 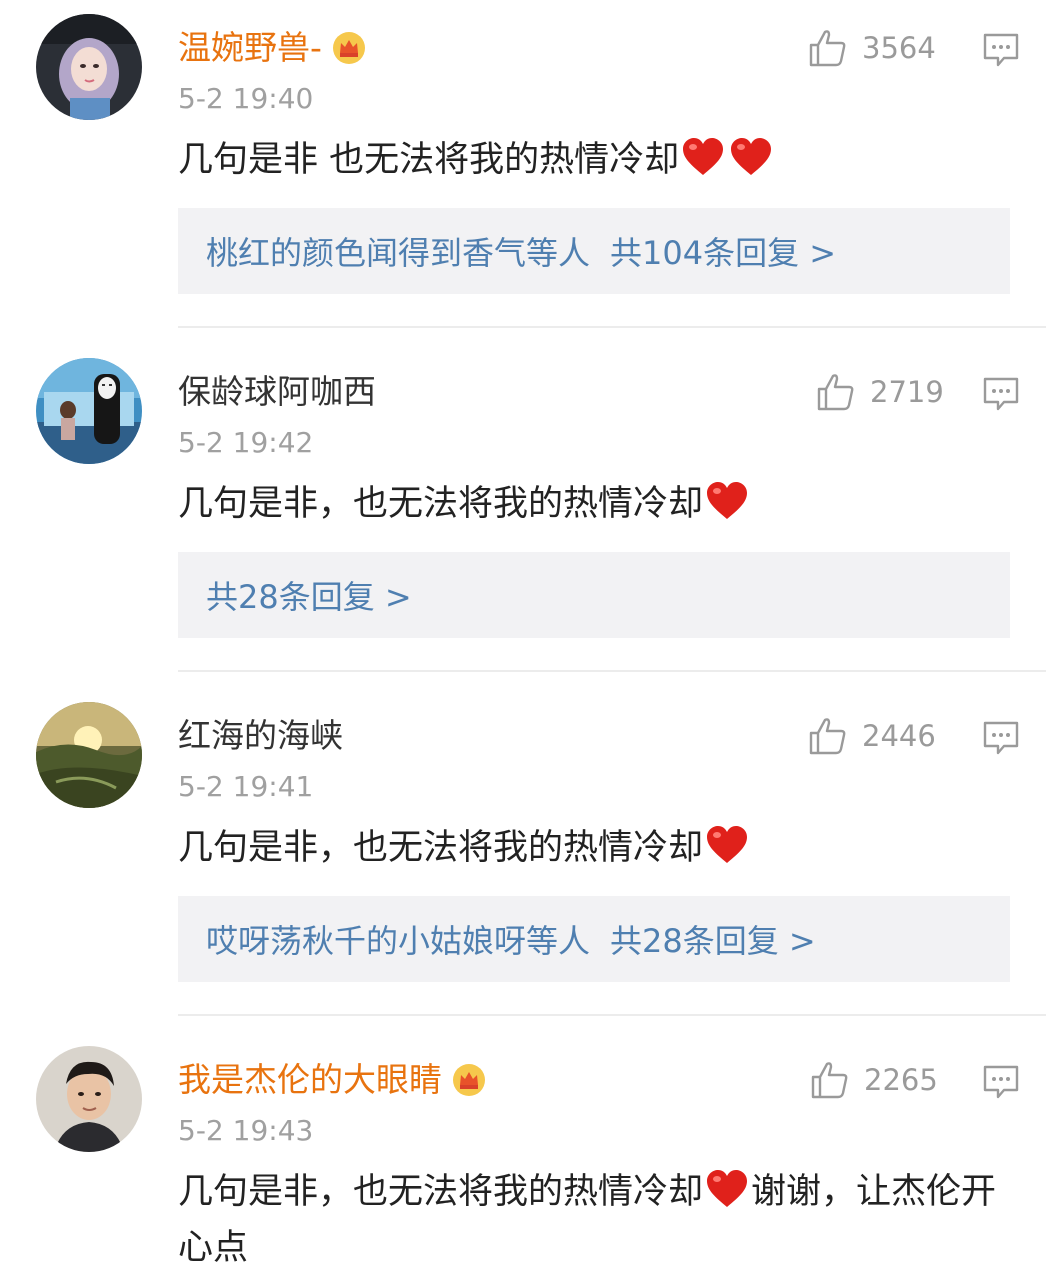 What do you see at coordinates (901, 1080) in the screenshot?
I see `like-count: 2265` at bounding box center [901, 1080].